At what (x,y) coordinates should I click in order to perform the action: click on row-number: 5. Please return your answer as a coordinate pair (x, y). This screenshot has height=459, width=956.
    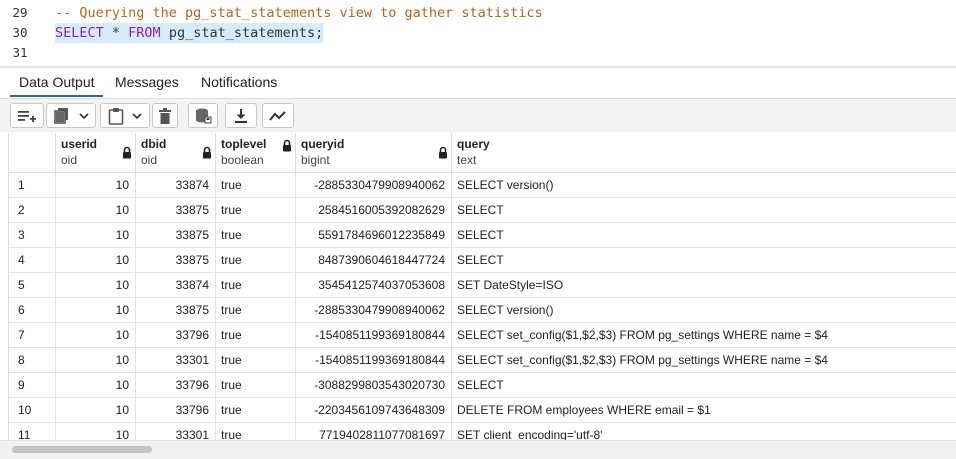
    Looking at the image, I should click on (32, 285).